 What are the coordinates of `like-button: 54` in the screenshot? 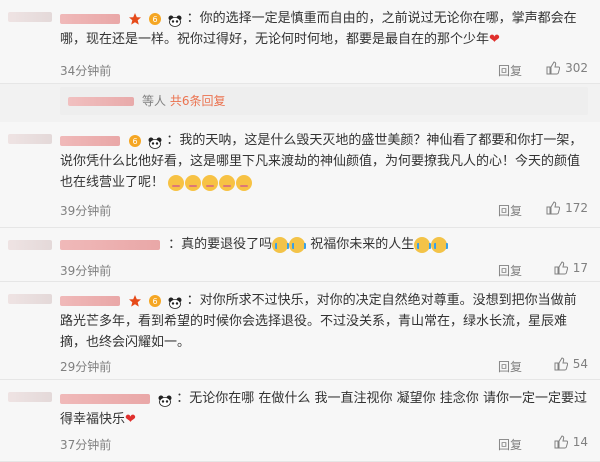 It's located at (571, 364).